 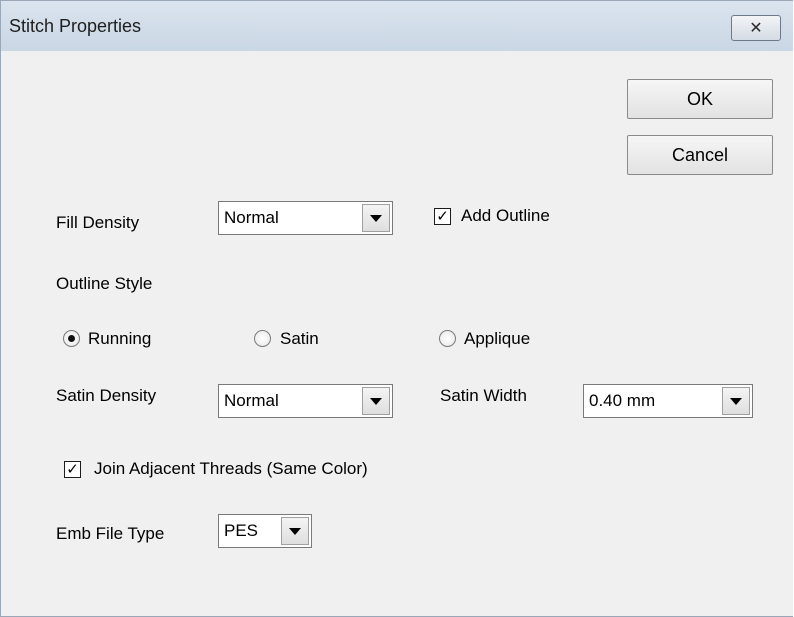 I want to click on radio-applique-label: Applique, so click(x=497, y=338).